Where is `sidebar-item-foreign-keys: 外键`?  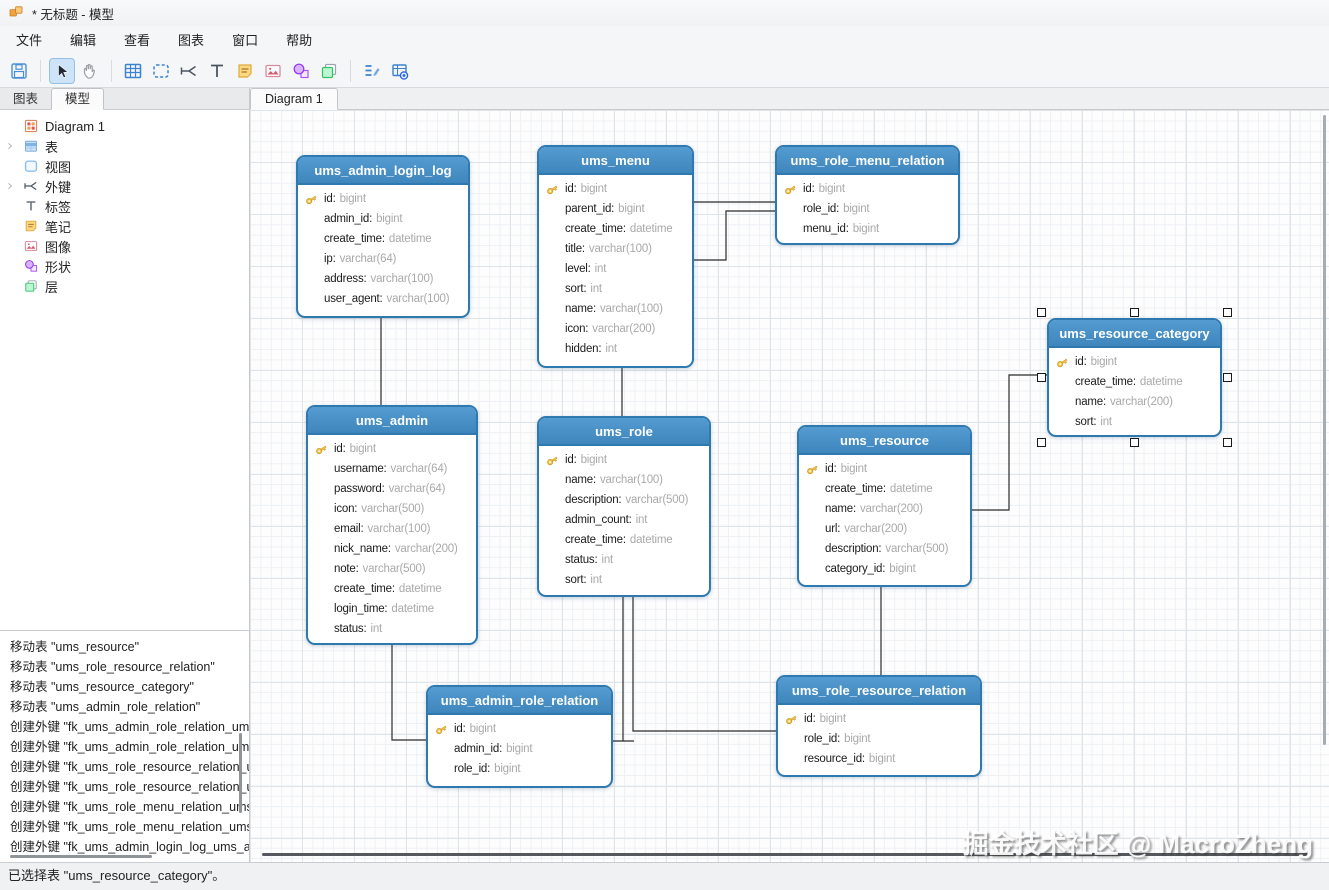
sidebar-item-foreign-keys: 外键 is located at coordinates (124, 186).